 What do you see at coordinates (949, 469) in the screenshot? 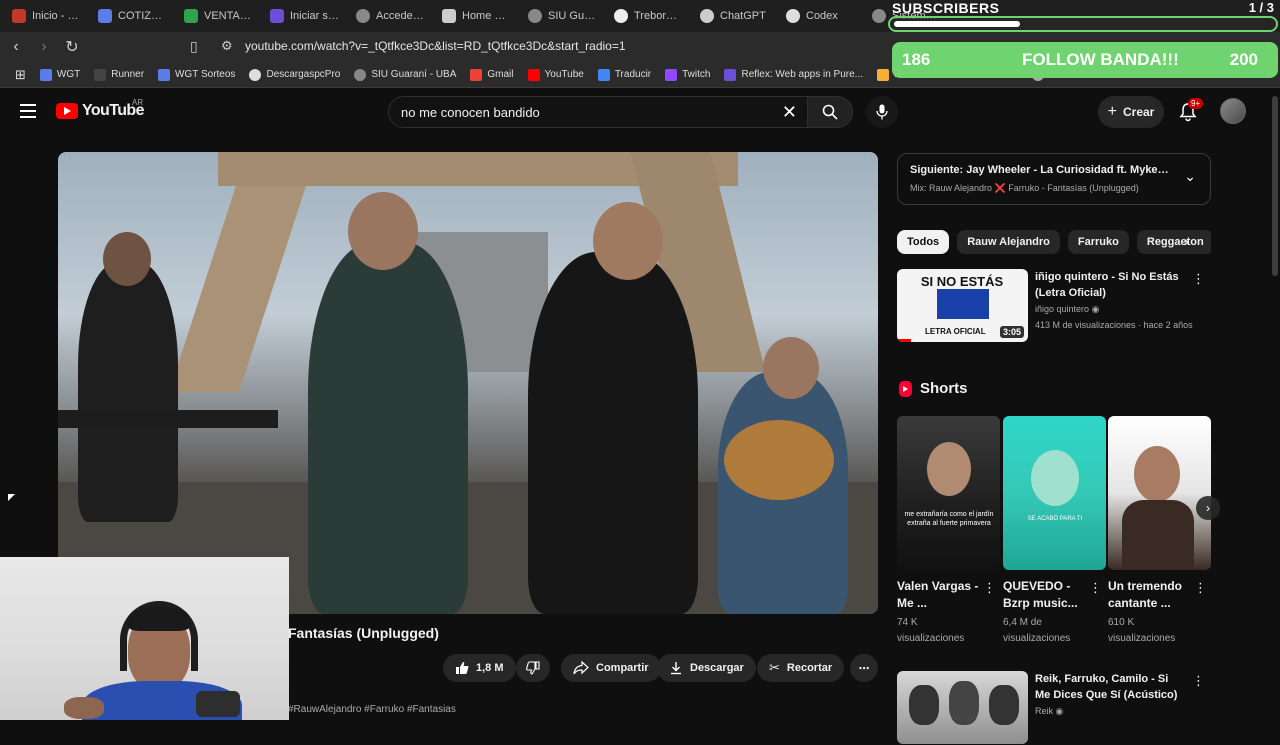
I see `short-face` at bounding box center [949, 469].